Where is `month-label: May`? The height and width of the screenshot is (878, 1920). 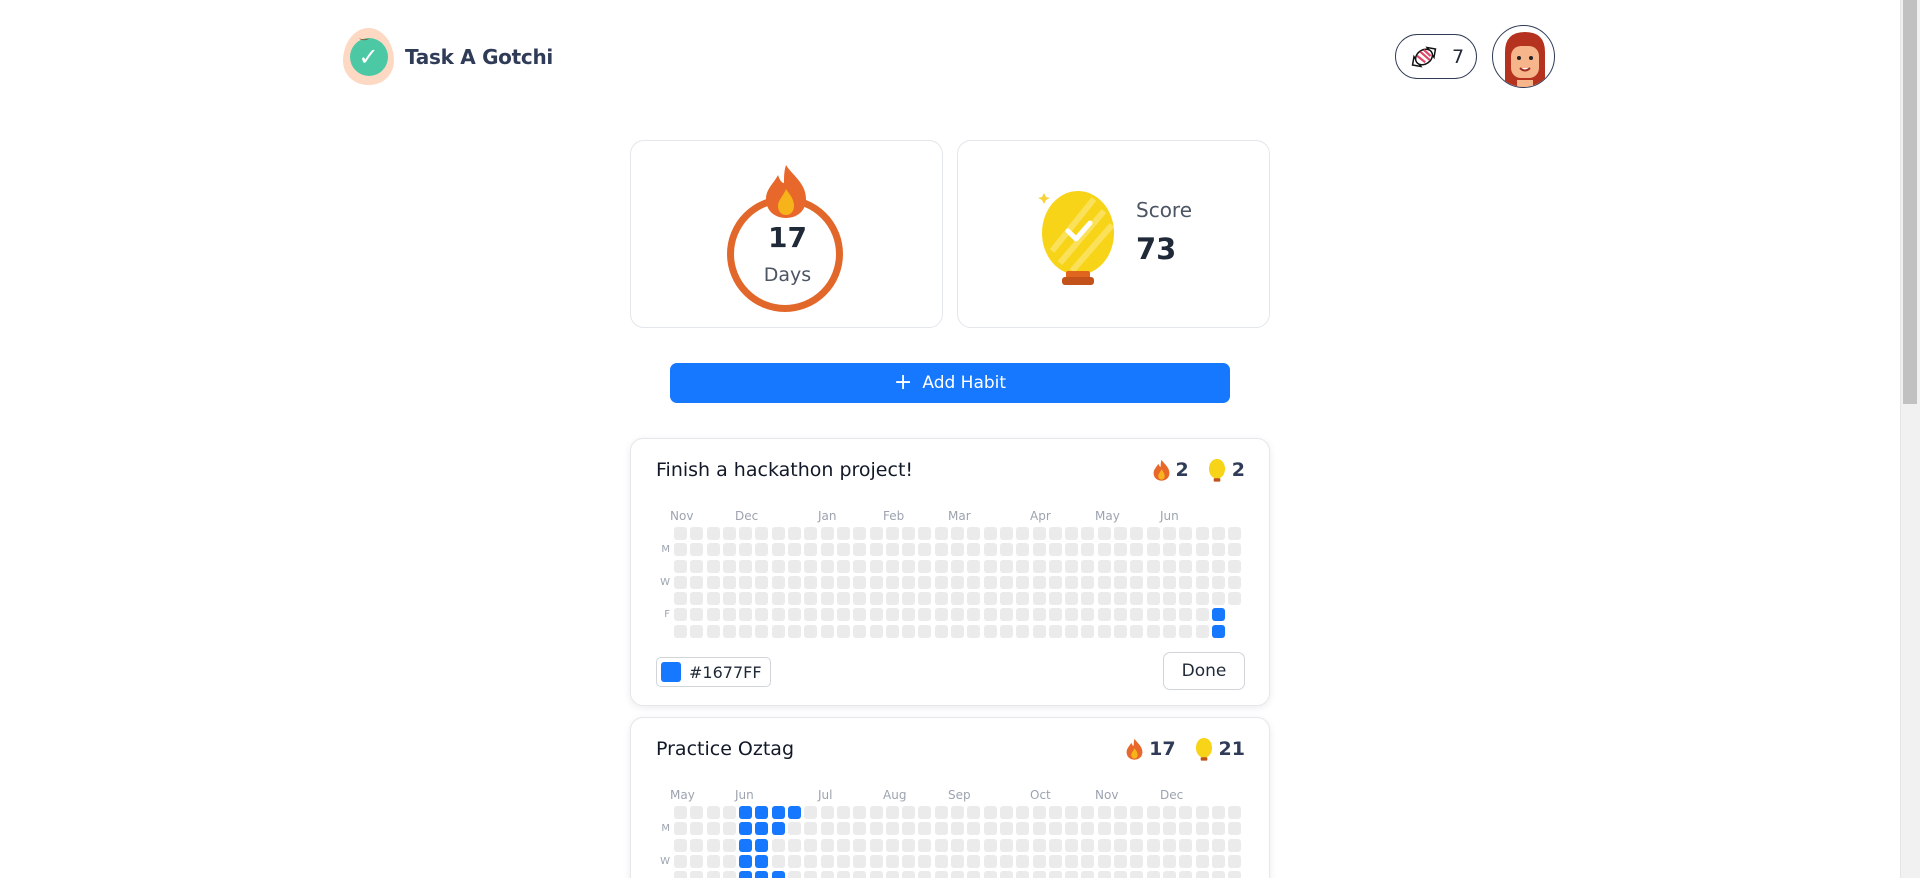
month-label: May is located at coordinates (682, 795).